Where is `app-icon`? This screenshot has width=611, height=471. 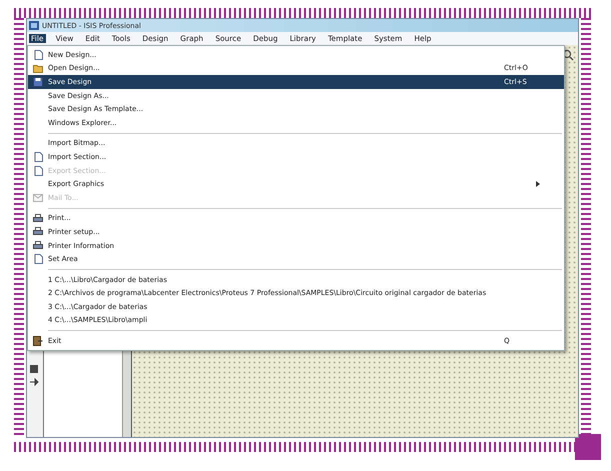 app-icon is located at coordinates (34, 25).